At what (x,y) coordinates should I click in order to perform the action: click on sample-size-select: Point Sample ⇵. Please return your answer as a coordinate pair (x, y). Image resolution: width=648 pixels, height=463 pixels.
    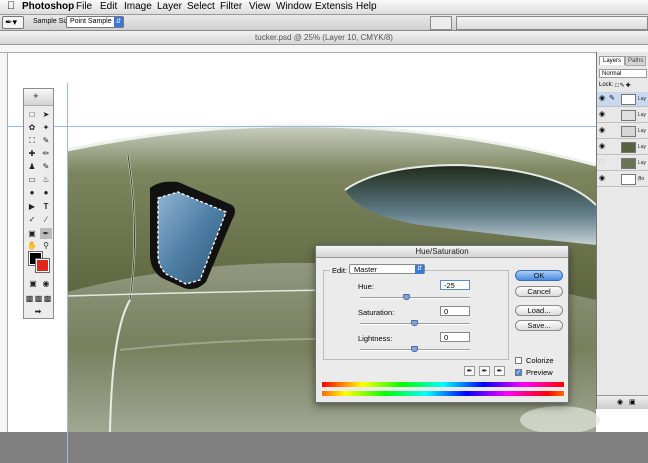
    Looking at the image, I should click on (95, 22).